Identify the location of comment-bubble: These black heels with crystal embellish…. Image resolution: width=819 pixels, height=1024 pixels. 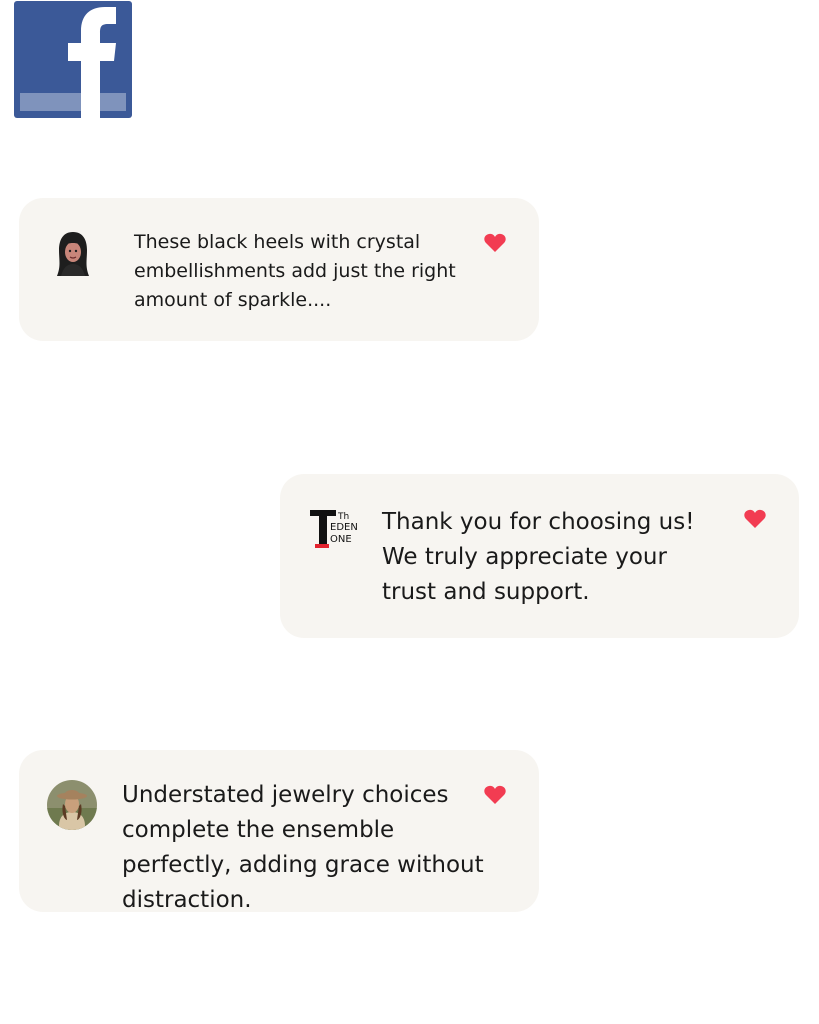
(279, 269).